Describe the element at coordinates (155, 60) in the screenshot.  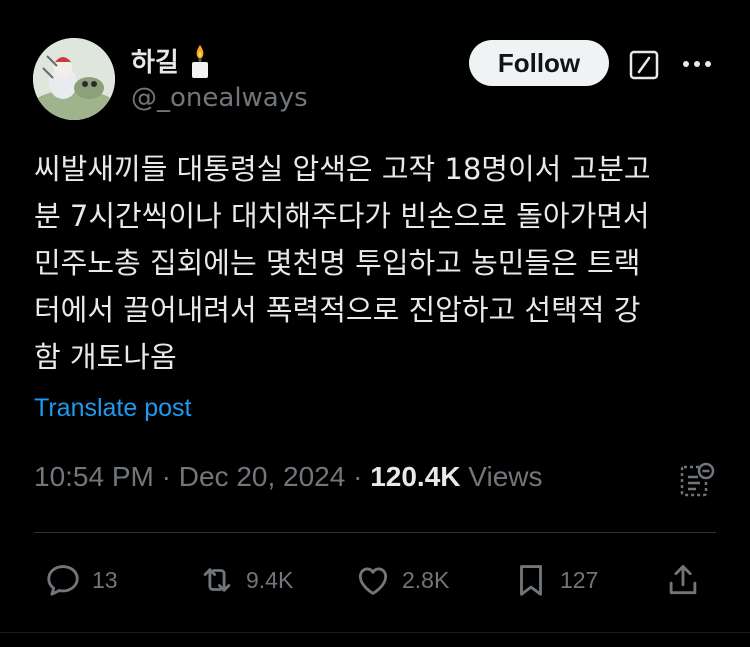
I see `author-display-name: 하길` at that location.